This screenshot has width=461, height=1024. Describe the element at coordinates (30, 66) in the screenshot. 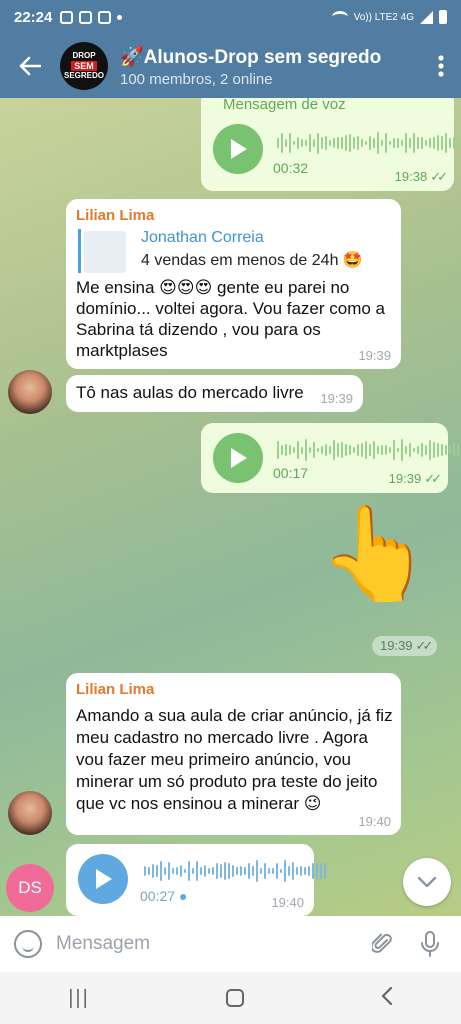

I see `back-arrow-icon` at that location.